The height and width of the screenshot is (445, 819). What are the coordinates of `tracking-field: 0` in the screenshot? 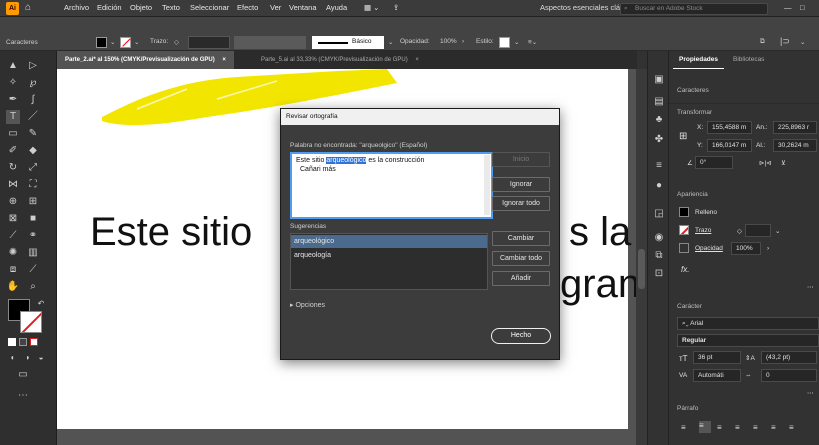 It's located at (789, 375).